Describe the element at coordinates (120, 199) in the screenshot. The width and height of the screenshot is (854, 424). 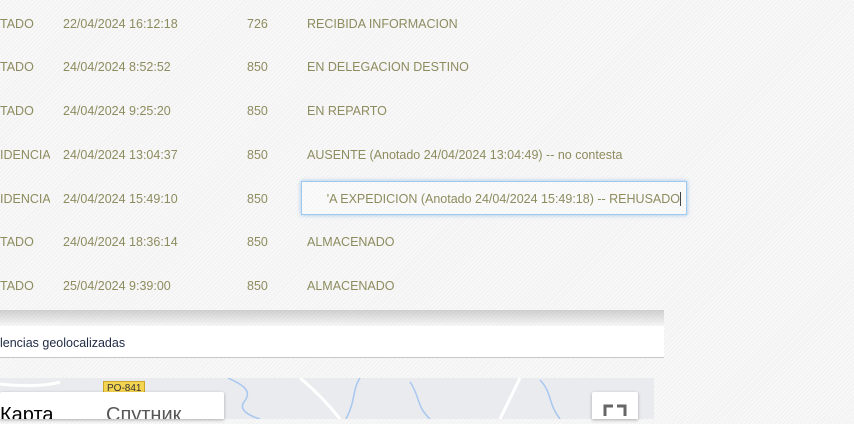
I see `event-date: 24/04/2024 15:49:10` at that location.